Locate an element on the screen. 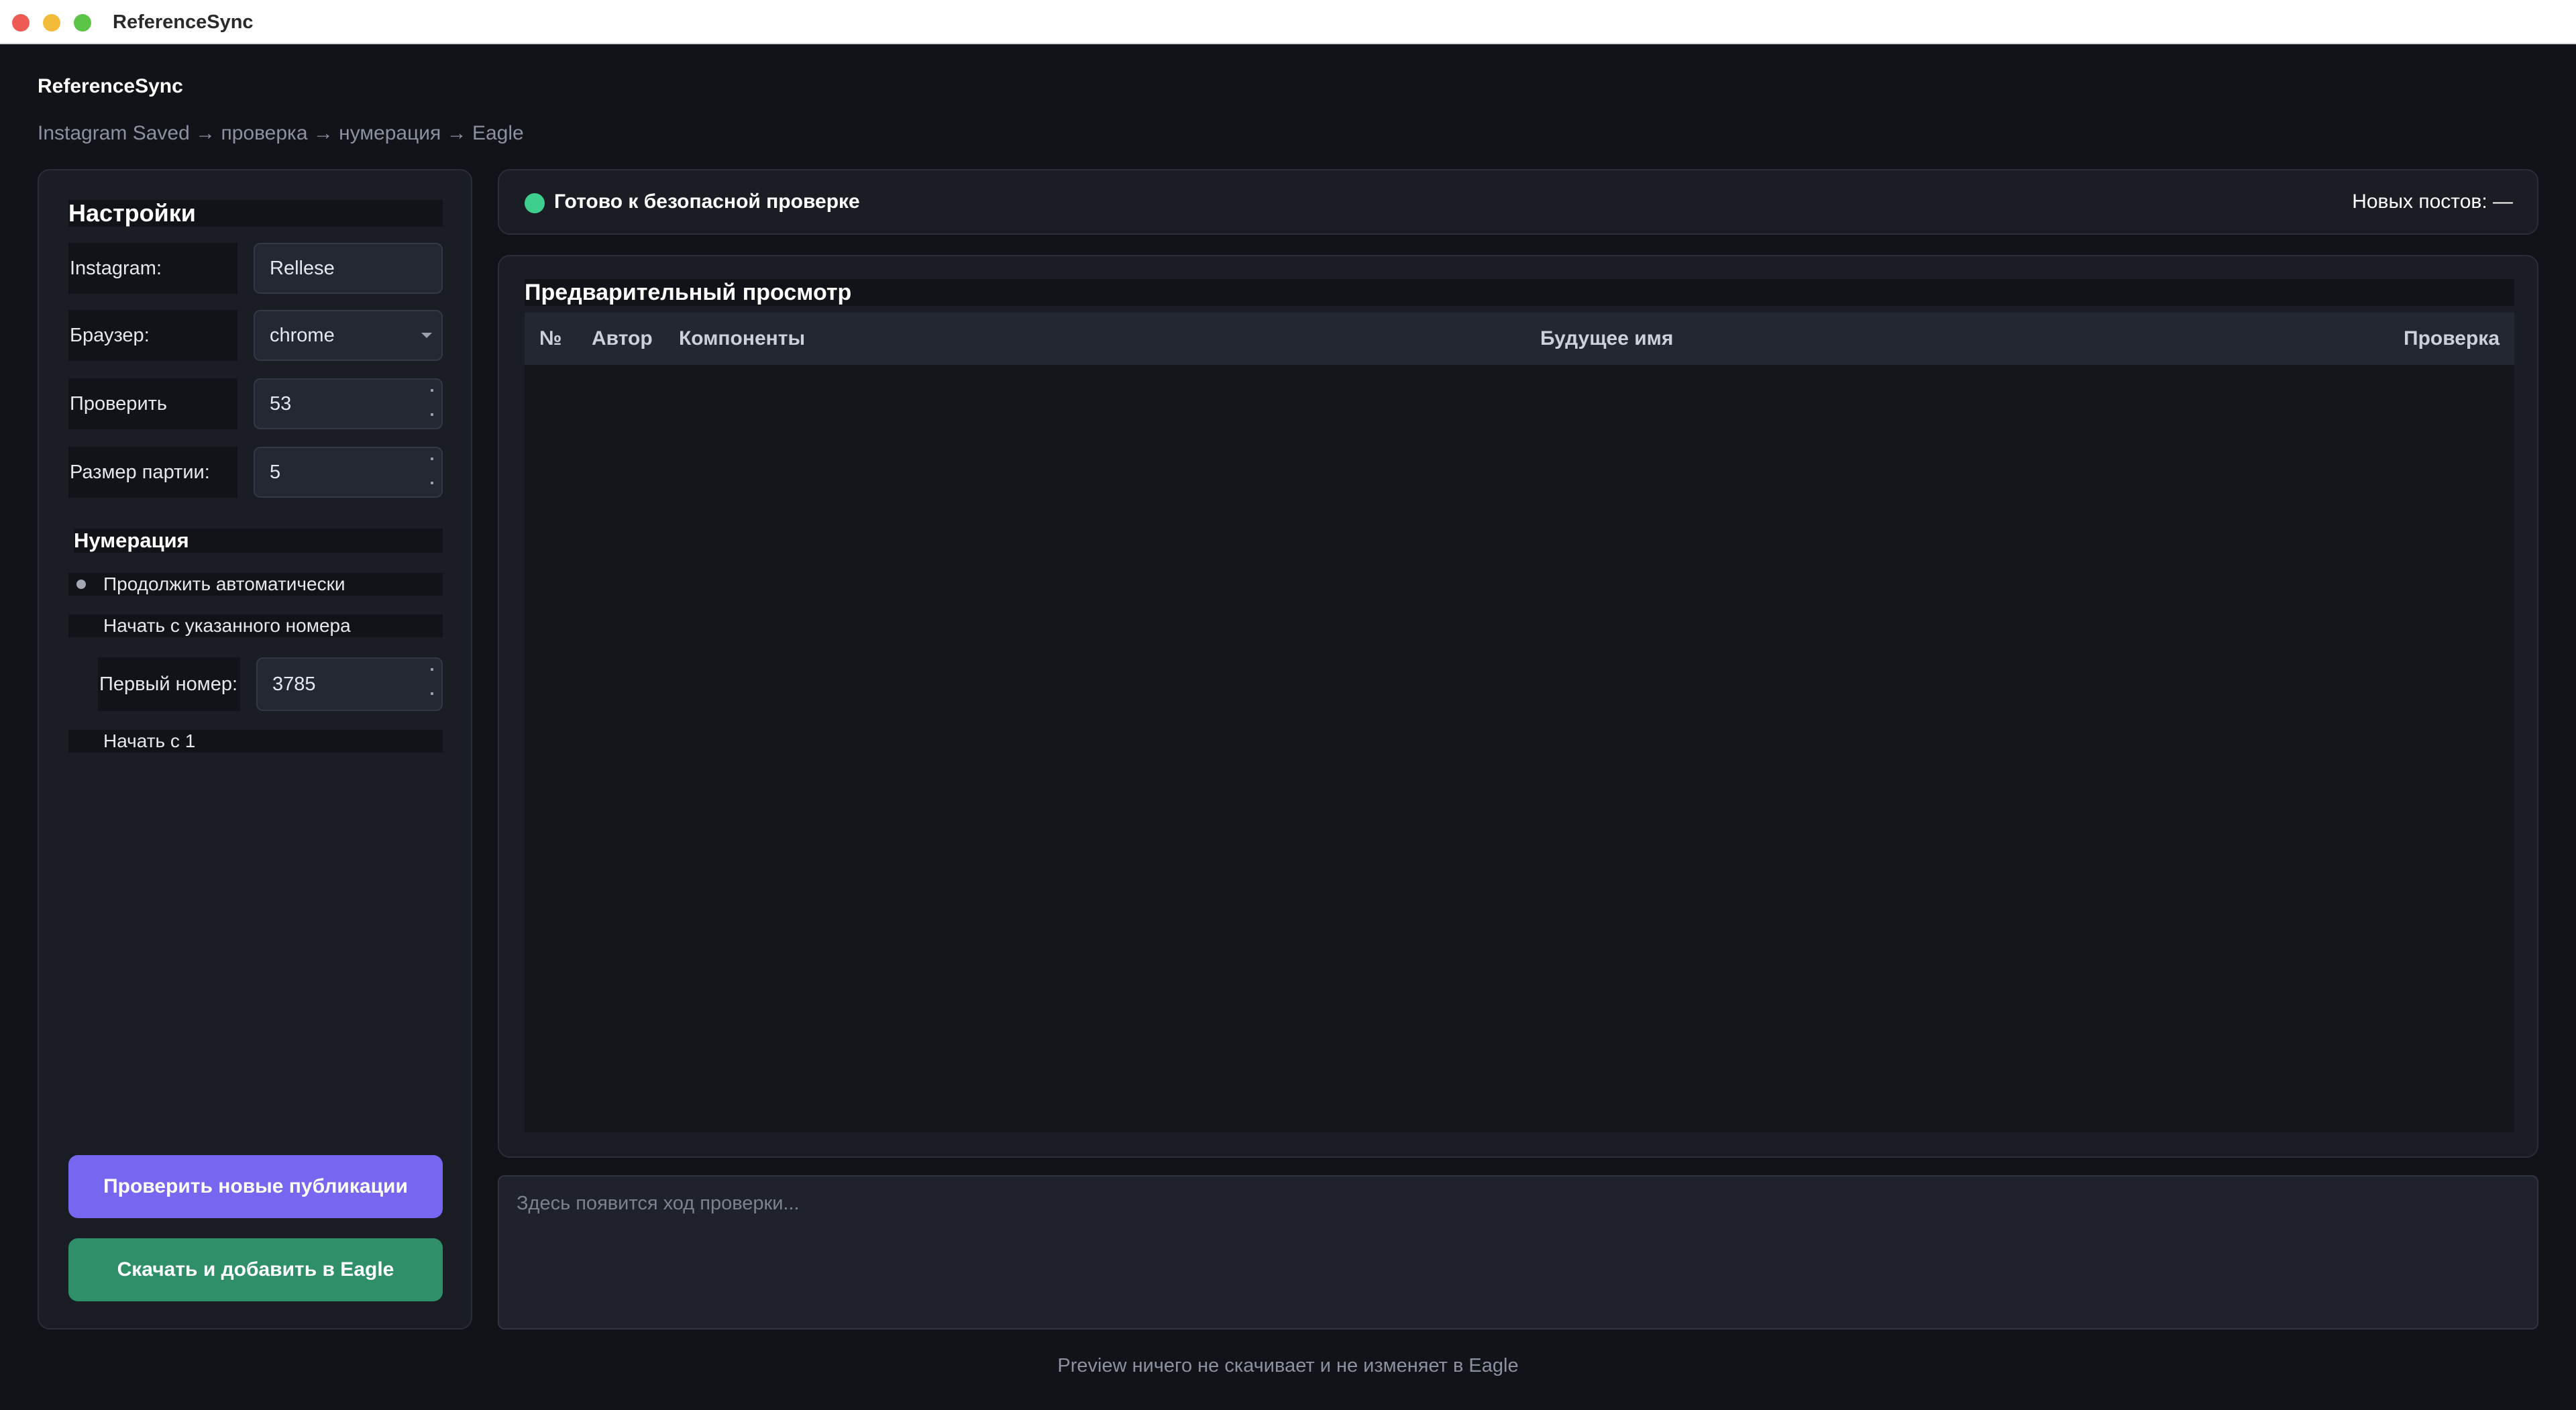 The image size is (2576, 1410). minimize-window-button is located at coordinates (51, 23).